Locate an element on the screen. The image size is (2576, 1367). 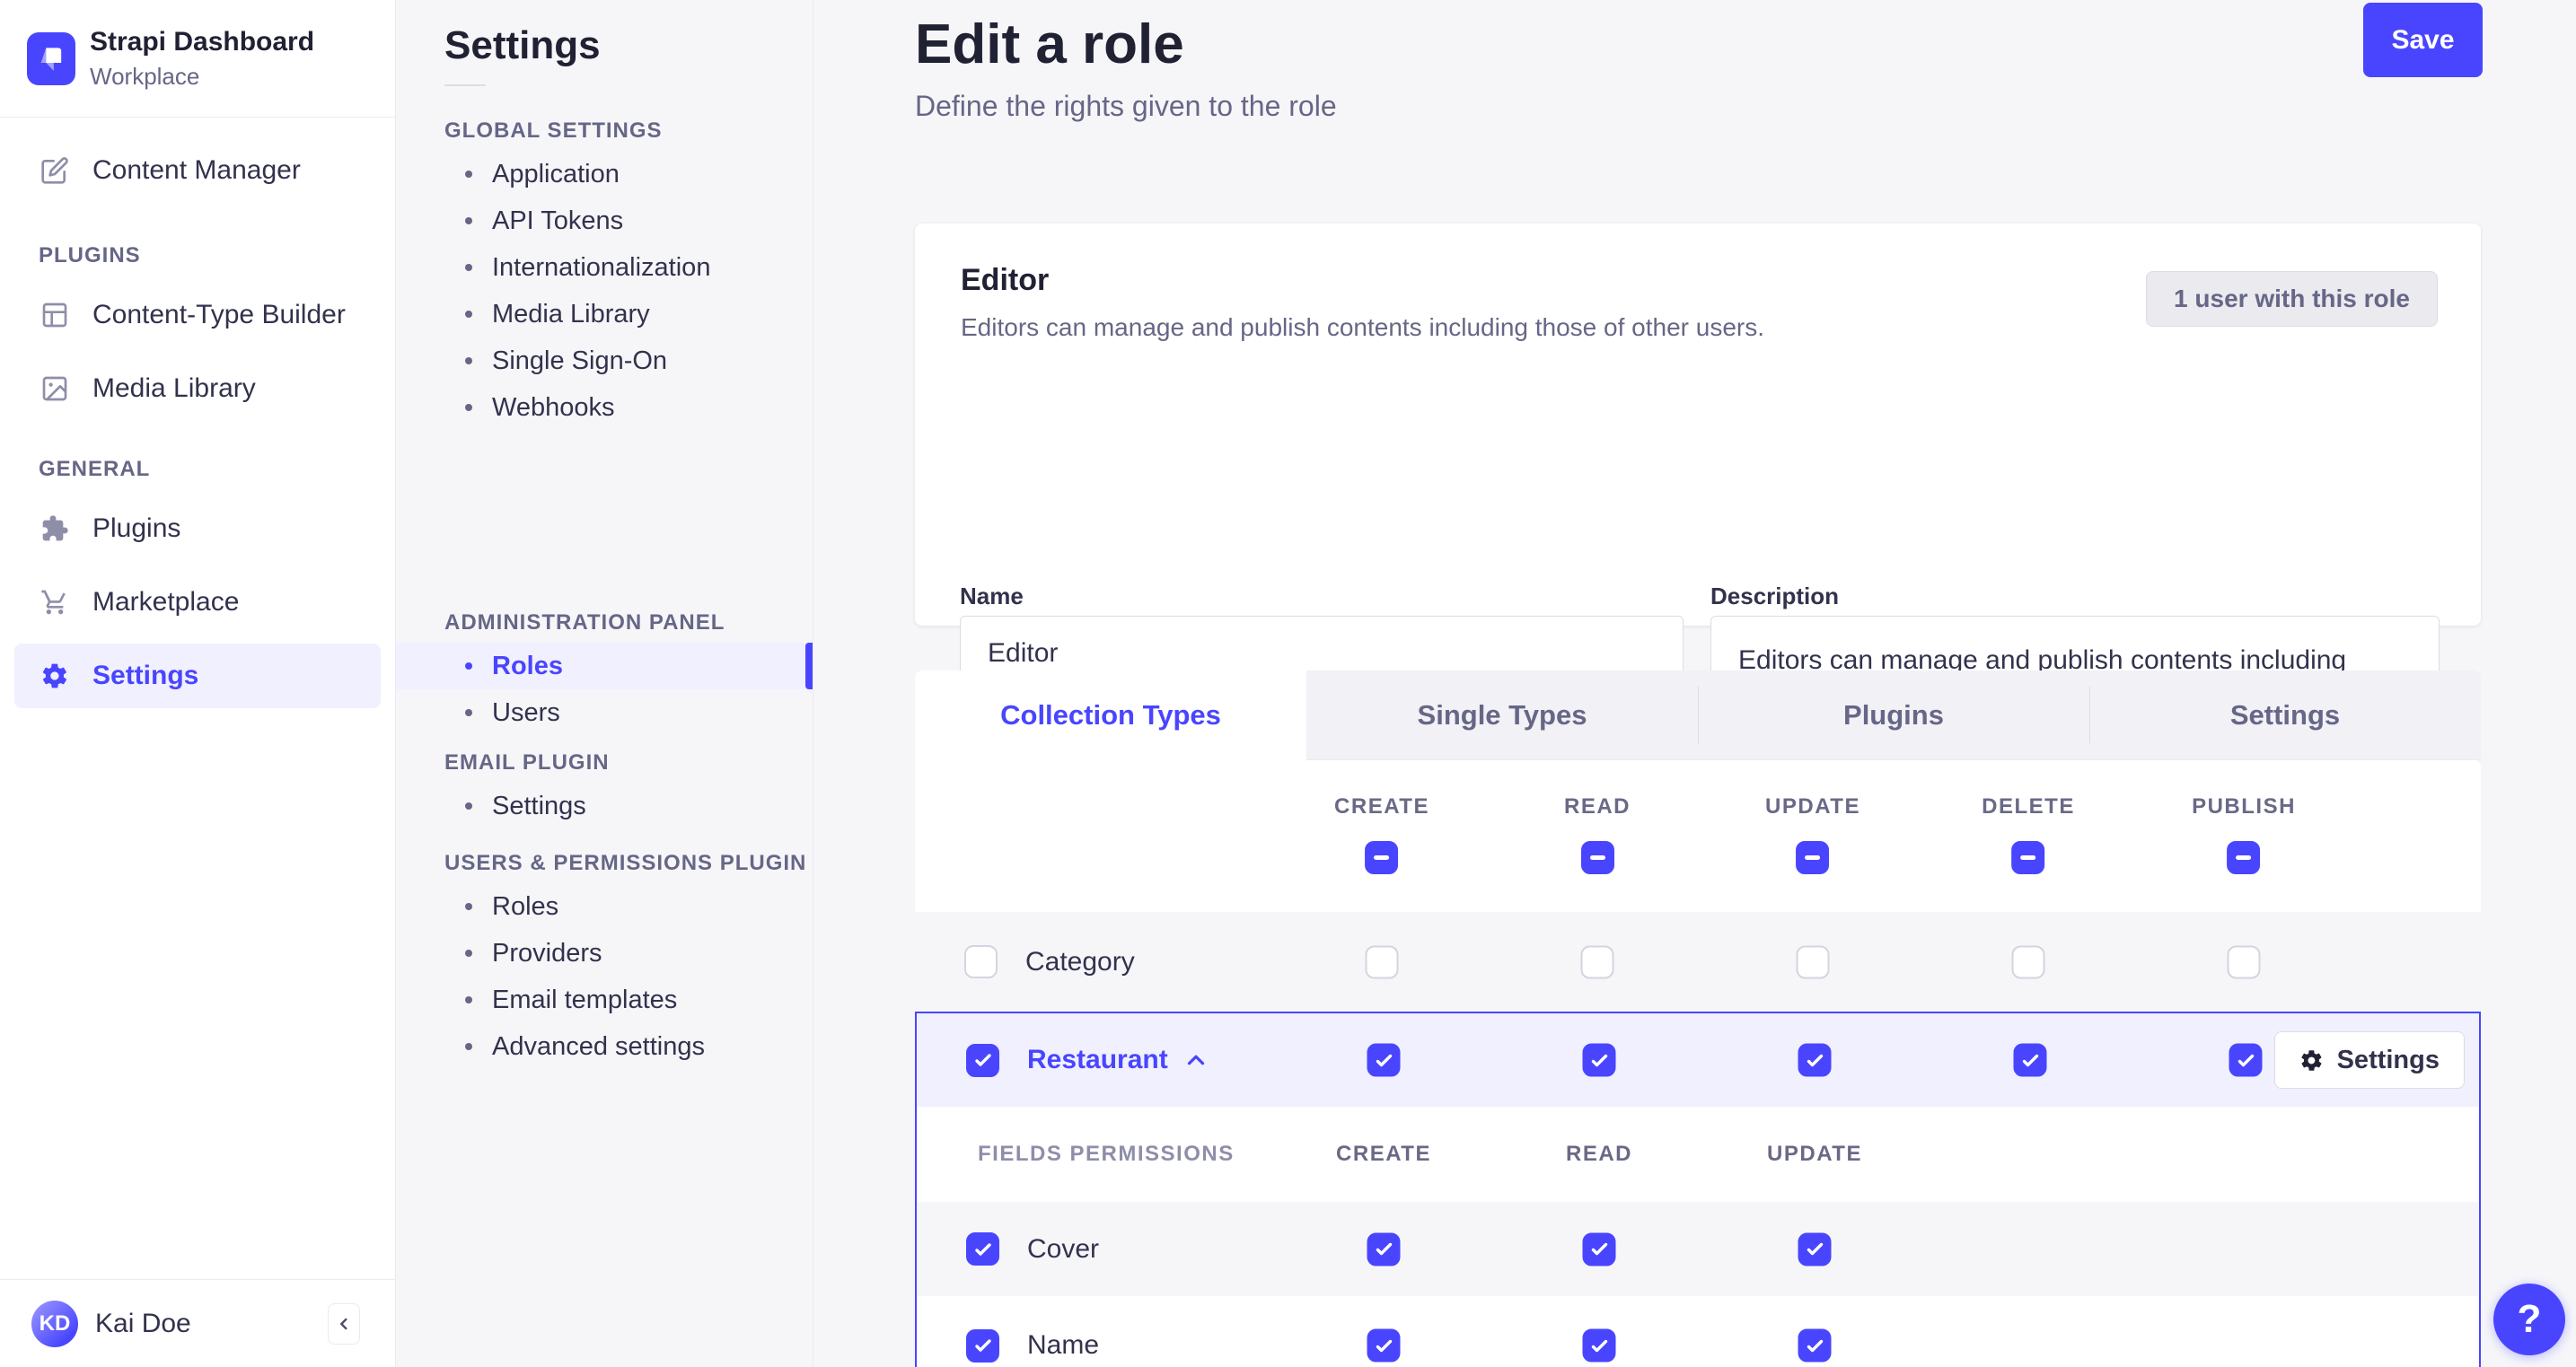
subnav-item-label: Media Library is located at coordinates (571, 314).